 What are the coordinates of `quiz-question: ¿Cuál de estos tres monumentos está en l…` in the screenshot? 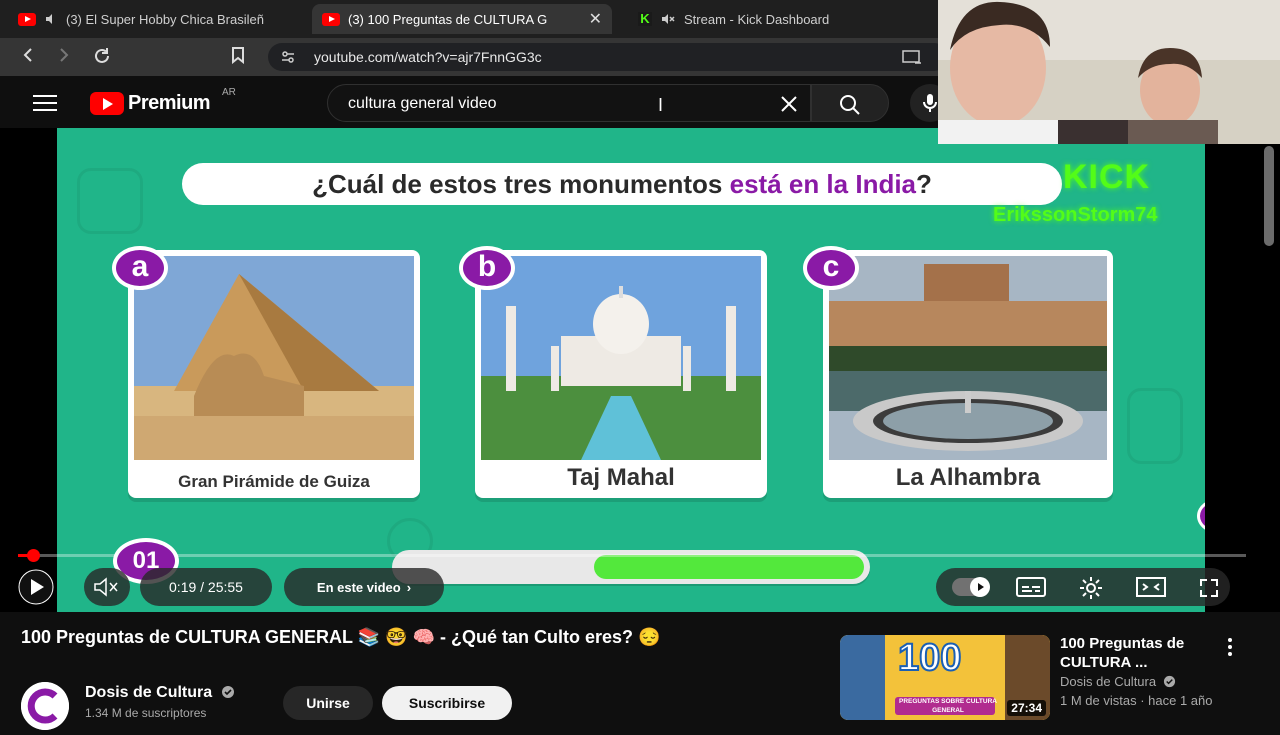 It's located at (622, 184).